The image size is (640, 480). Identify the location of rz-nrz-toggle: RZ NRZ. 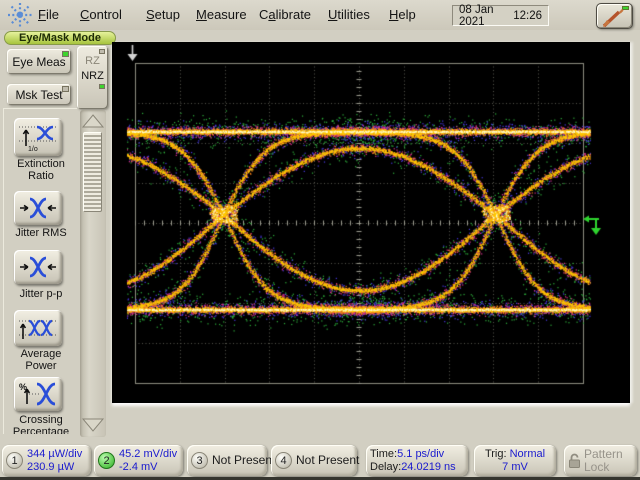
(92, 77).